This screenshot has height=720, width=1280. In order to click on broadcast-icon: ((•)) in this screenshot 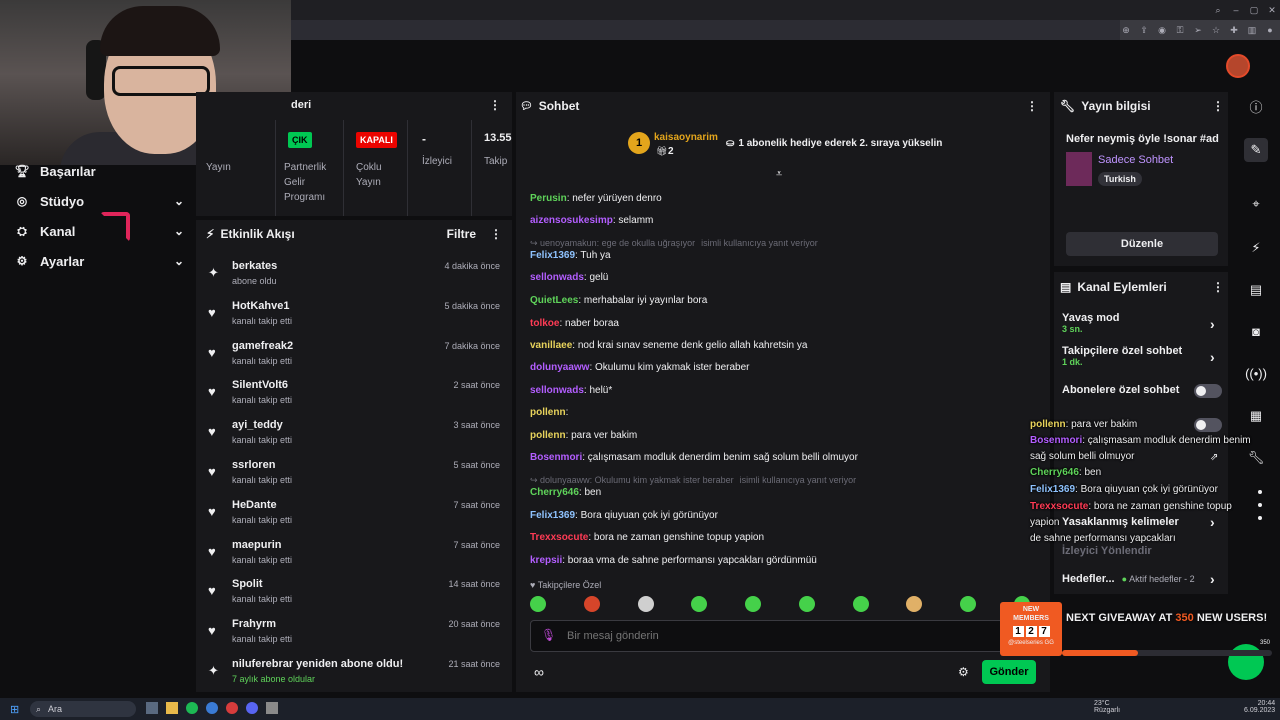, I will do `click(1256, 374)`.